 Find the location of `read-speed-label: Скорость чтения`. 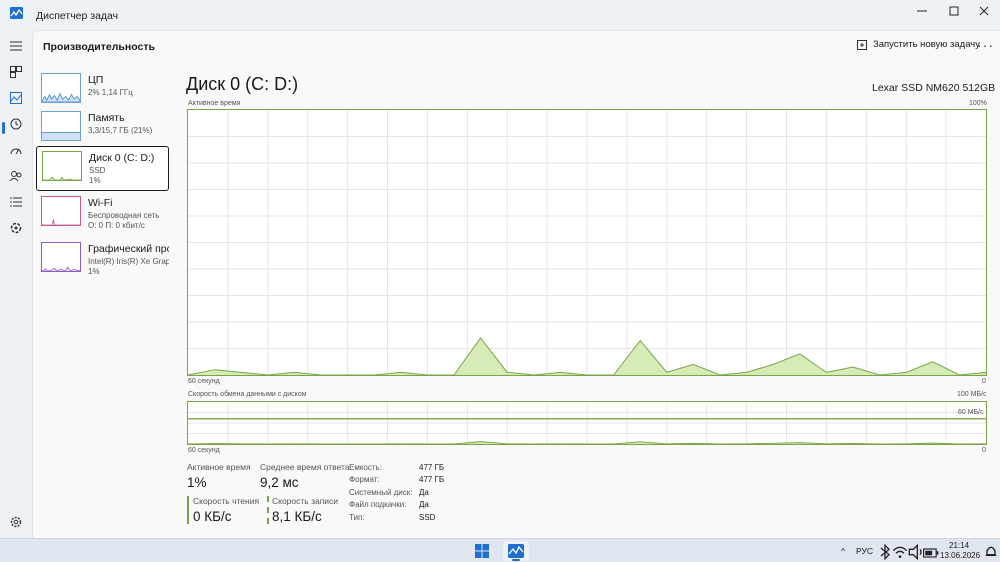

read-speed-label: Скорость чтения is located at coordinates (226, 501).